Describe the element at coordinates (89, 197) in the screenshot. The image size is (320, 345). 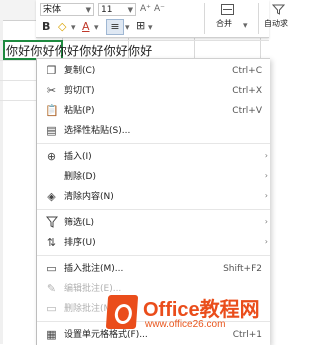
I see `menu-item-label: 清除内容(N)` at that location.